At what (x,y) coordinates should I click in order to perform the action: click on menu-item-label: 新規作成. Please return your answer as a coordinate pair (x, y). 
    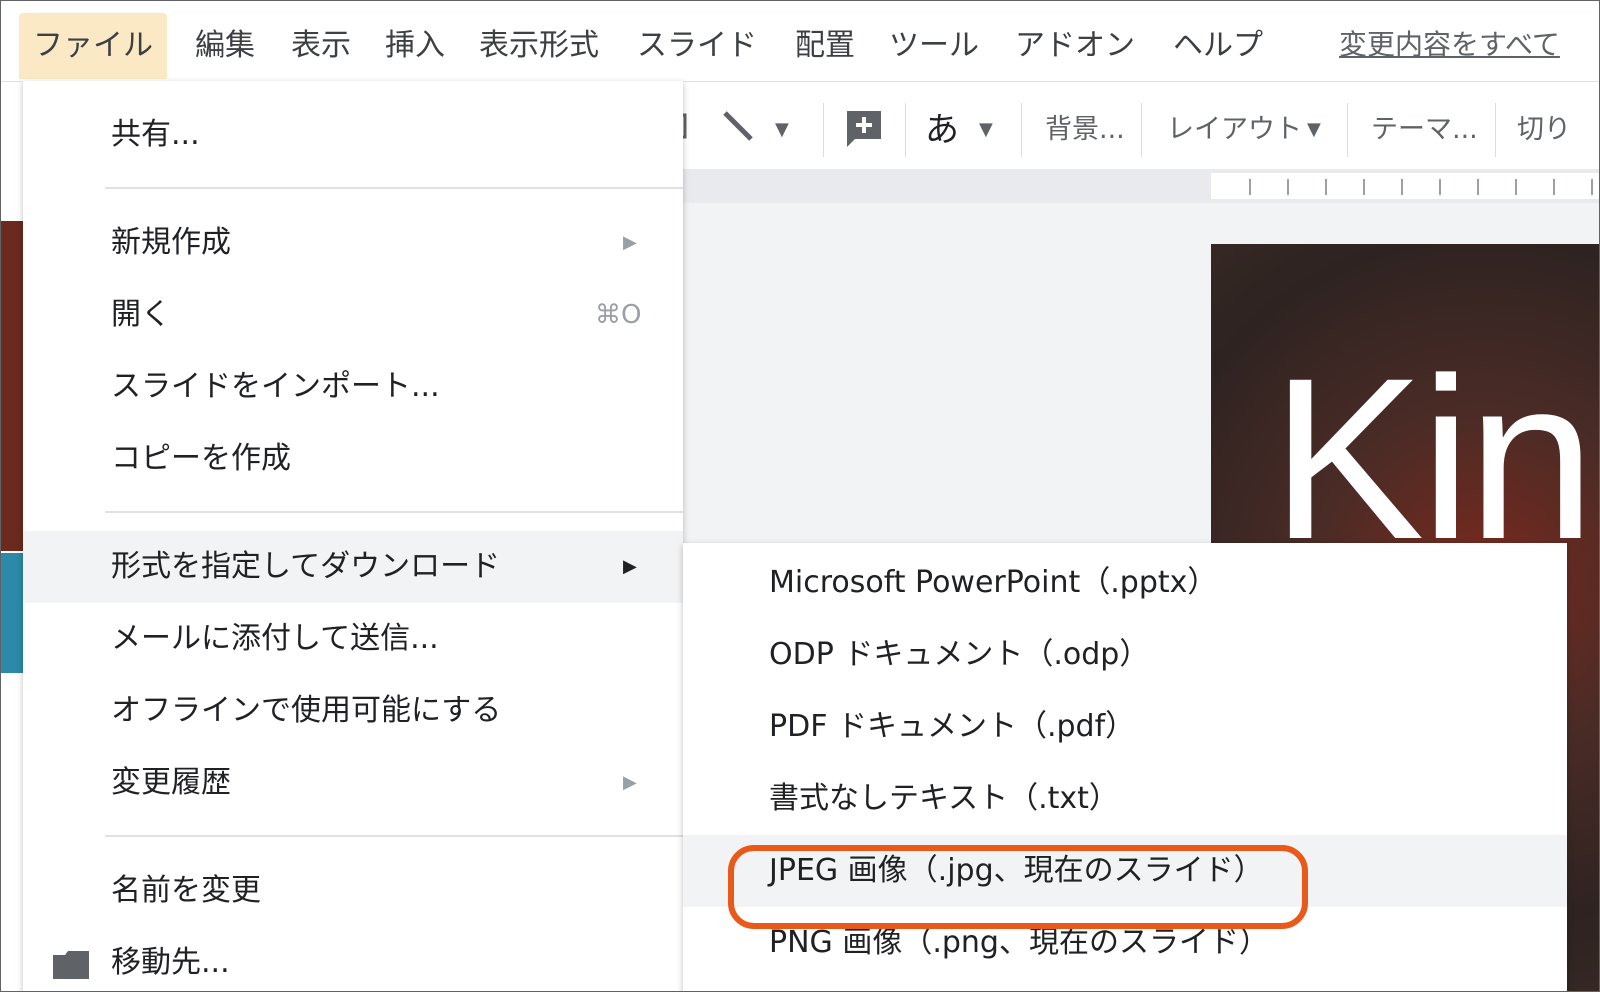
    Looking at the image, I should click on (171, 242).